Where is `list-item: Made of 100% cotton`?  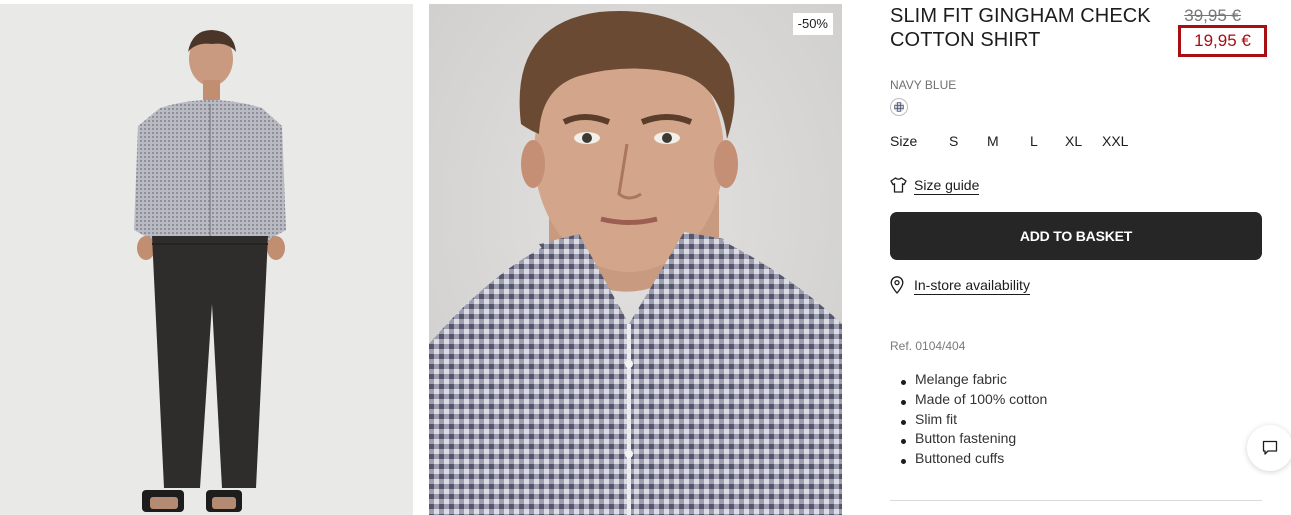
list-item: Made of 100% cotton is located at coordinates (968, 400).